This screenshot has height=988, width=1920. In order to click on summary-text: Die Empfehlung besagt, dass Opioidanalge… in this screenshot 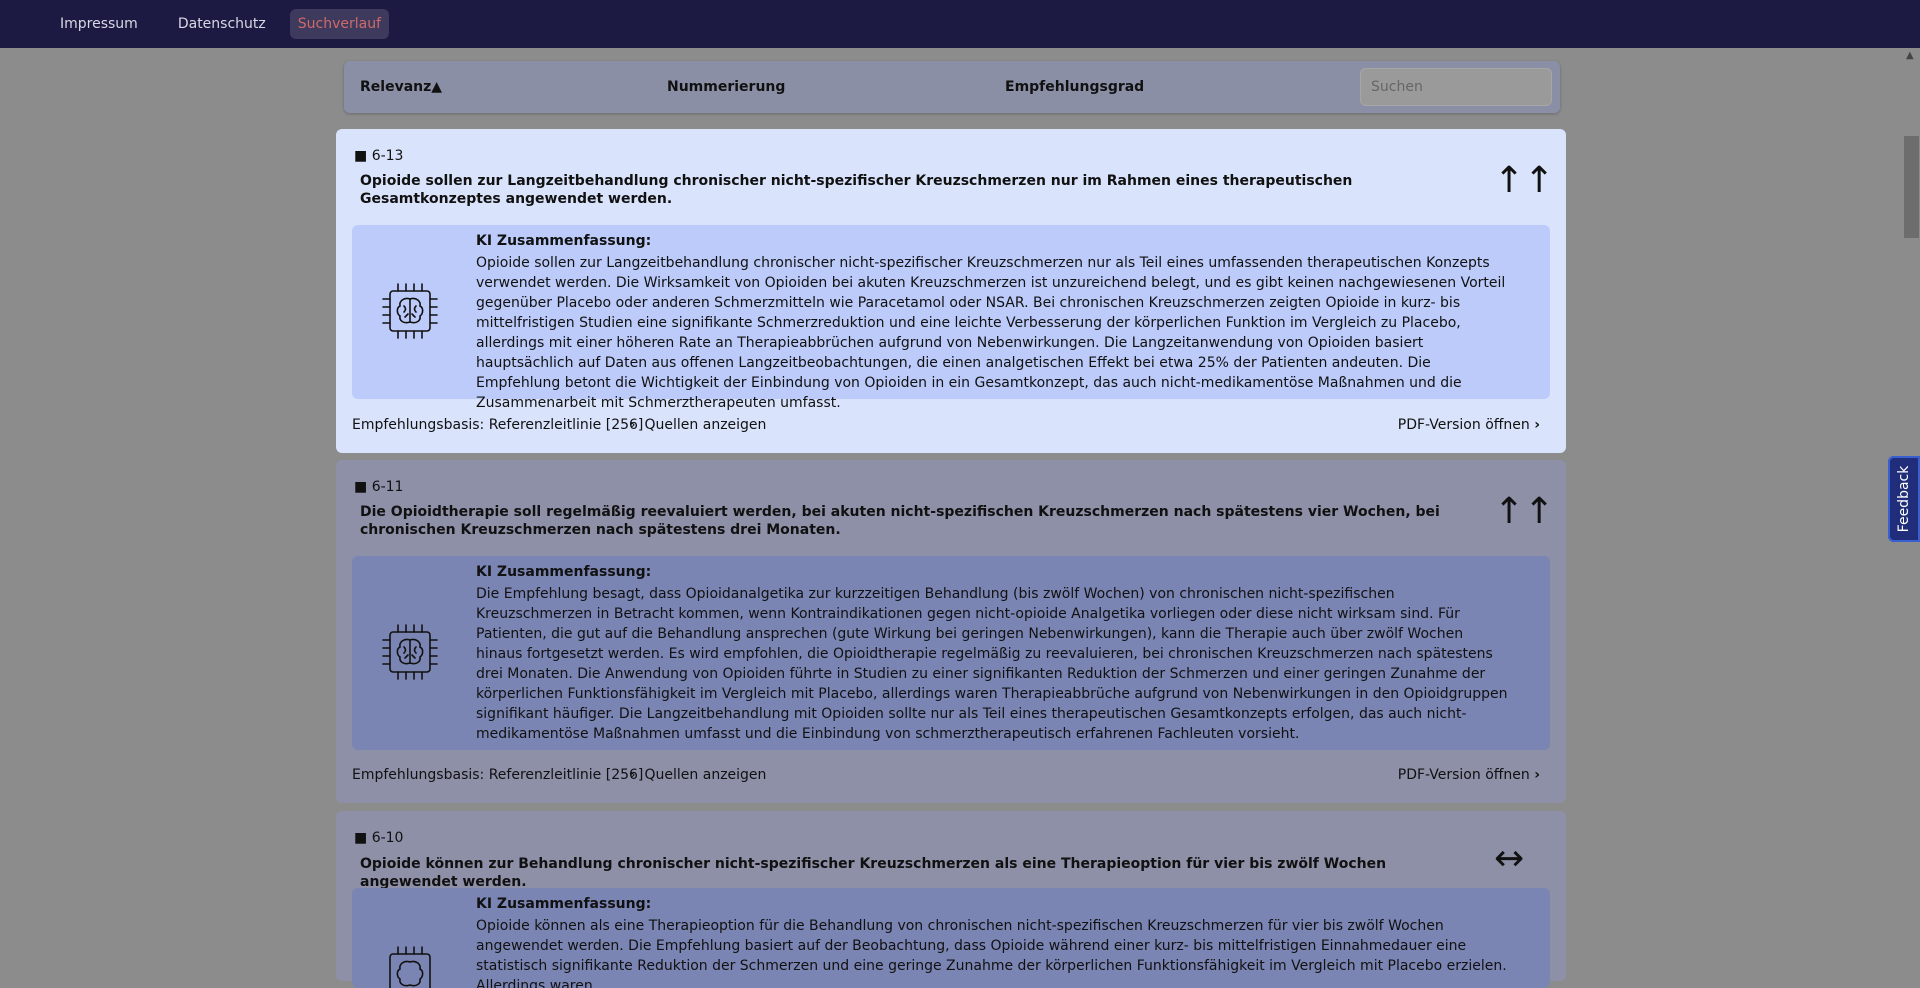, I will do `click(992, 664)`.